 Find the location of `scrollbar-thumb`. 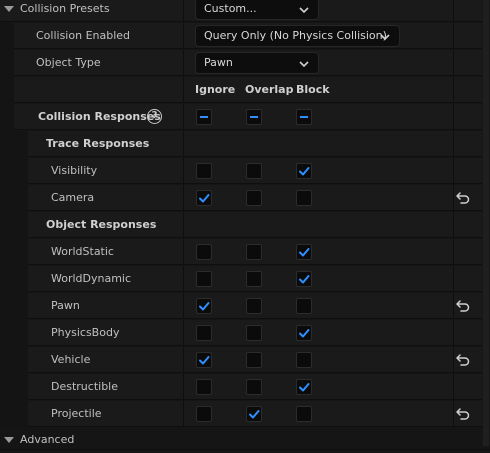

scrollbar-thumb is located at coordinates (486, 223).